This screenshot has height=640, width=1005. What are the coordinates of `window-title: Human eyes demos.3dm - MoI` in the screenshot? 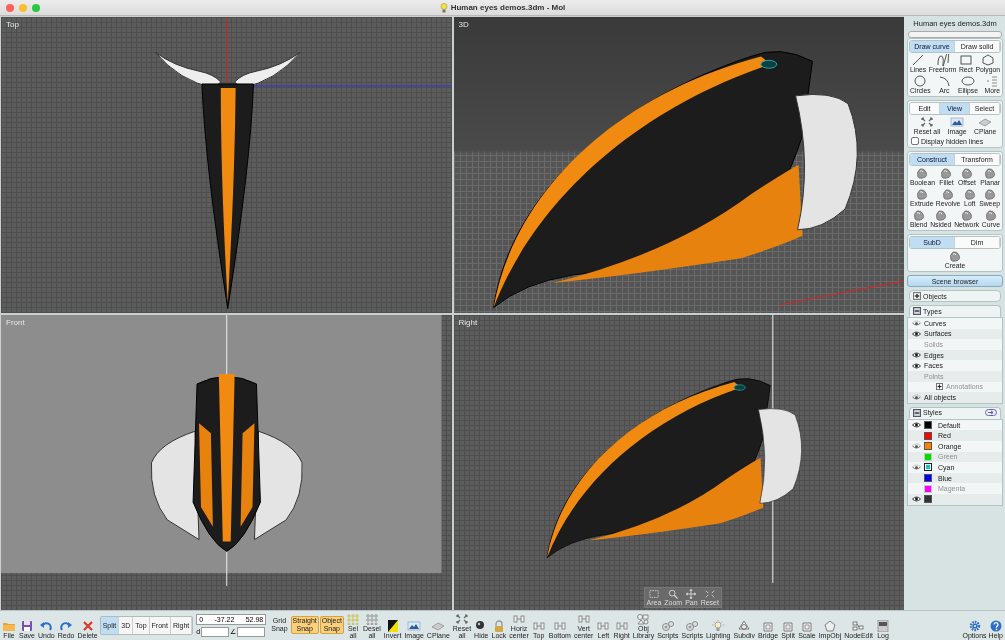 It's located at (508, 7).